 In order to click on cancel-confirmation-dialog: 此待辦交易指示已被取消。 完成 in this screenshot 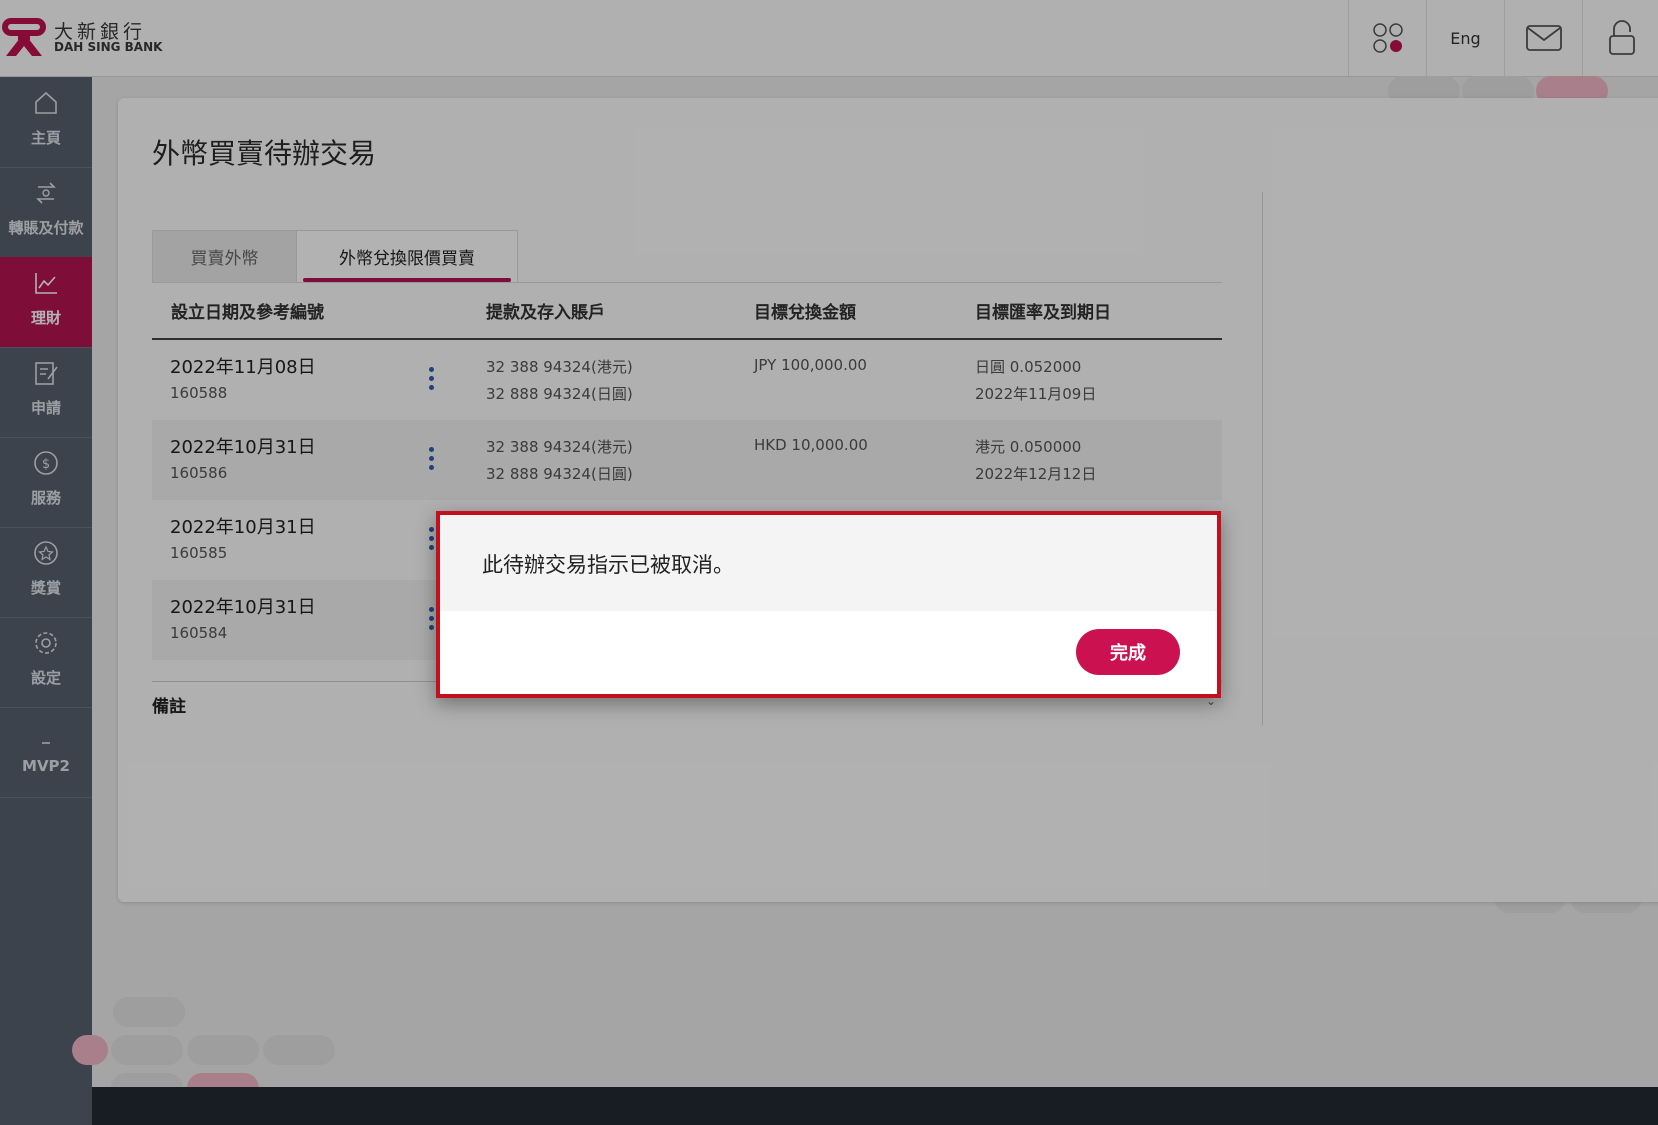, I will do `click(828, 604)`.